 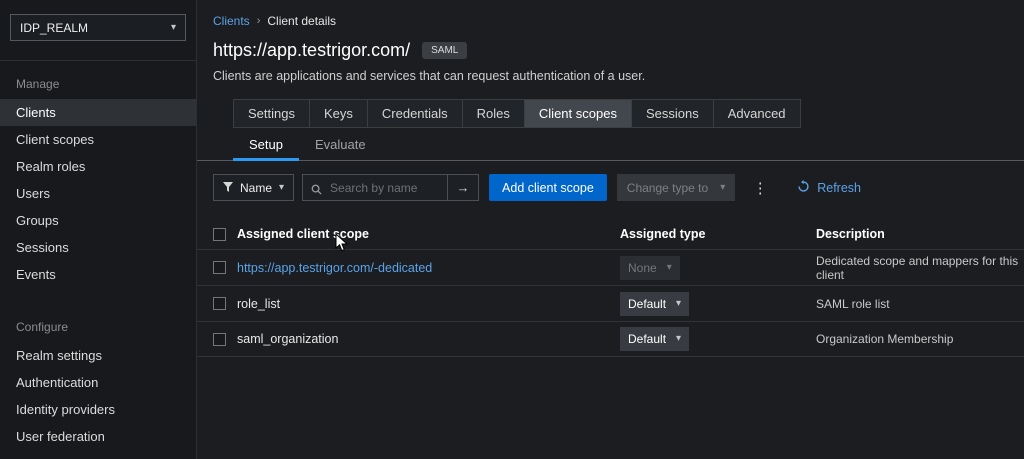 I want to click on sidebar-item-user-federation: User federation, so click(x=98, y=436).